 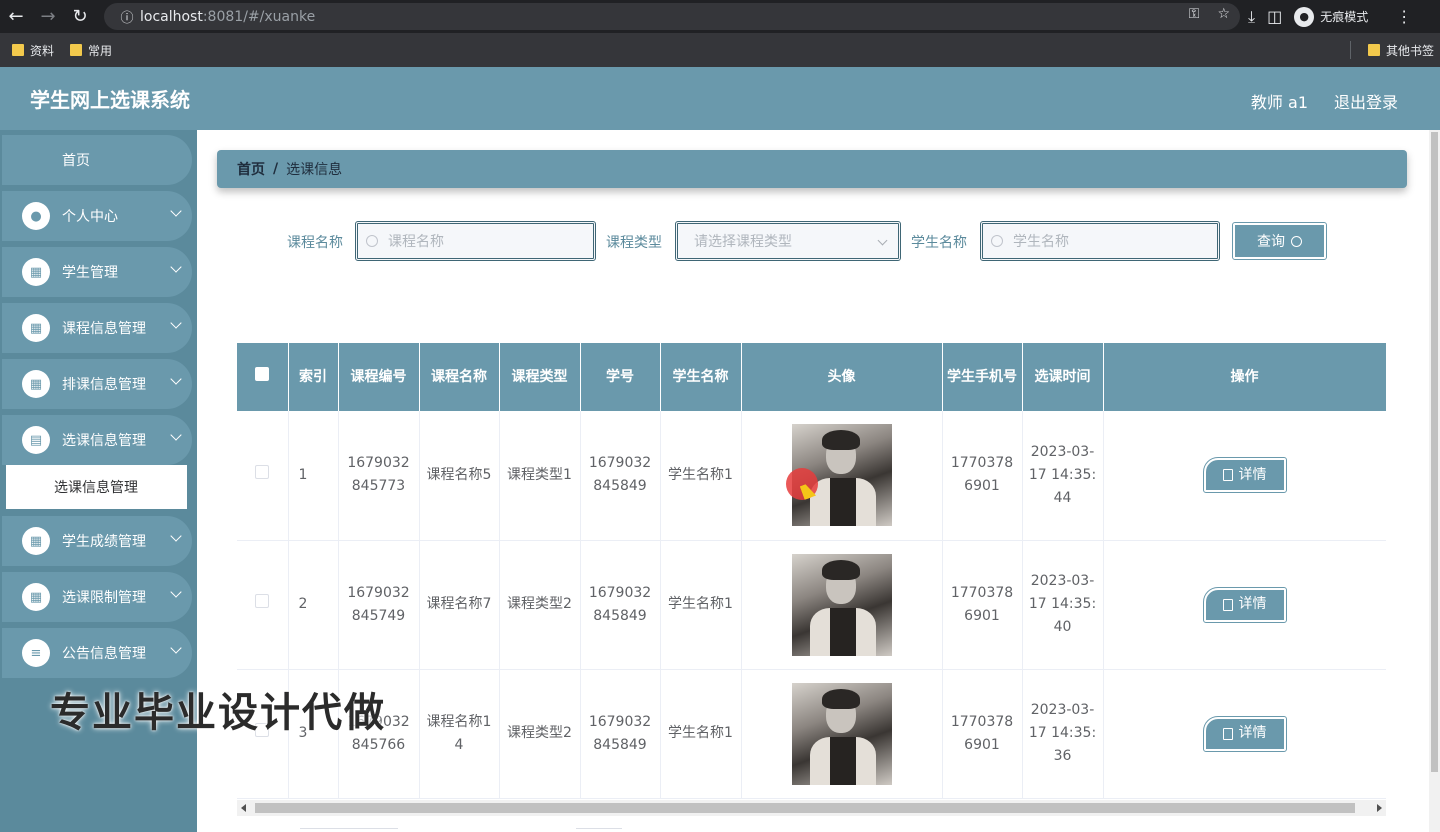 What do you see at coordinates (372, 241) in the screenshot?
I see `search-icon` at bounding box center [372, 241].